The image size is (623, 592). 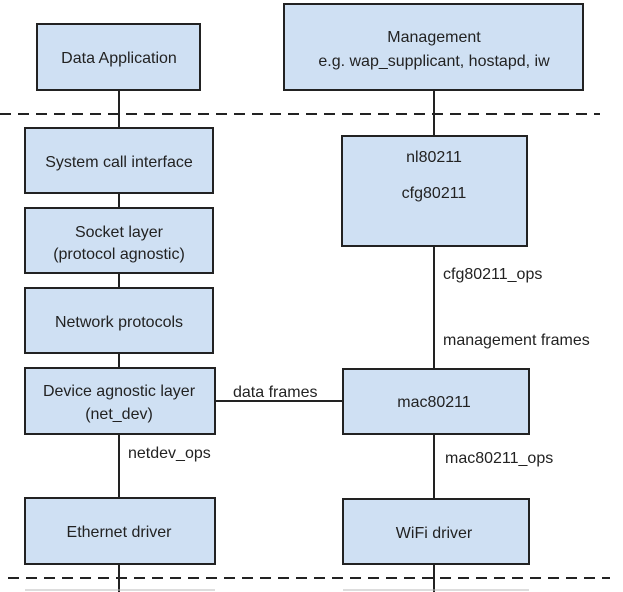 What do you see at coordinates (434, 193) in the screenshot?
I see `cfg80211-label: cfg80211` at bounding box center [434, 193].